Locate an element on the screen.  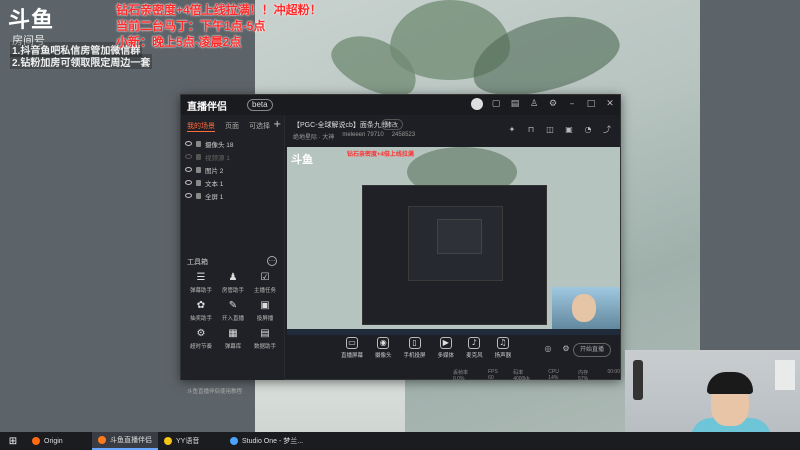
background-shelf is located at coordinates (785, 375).